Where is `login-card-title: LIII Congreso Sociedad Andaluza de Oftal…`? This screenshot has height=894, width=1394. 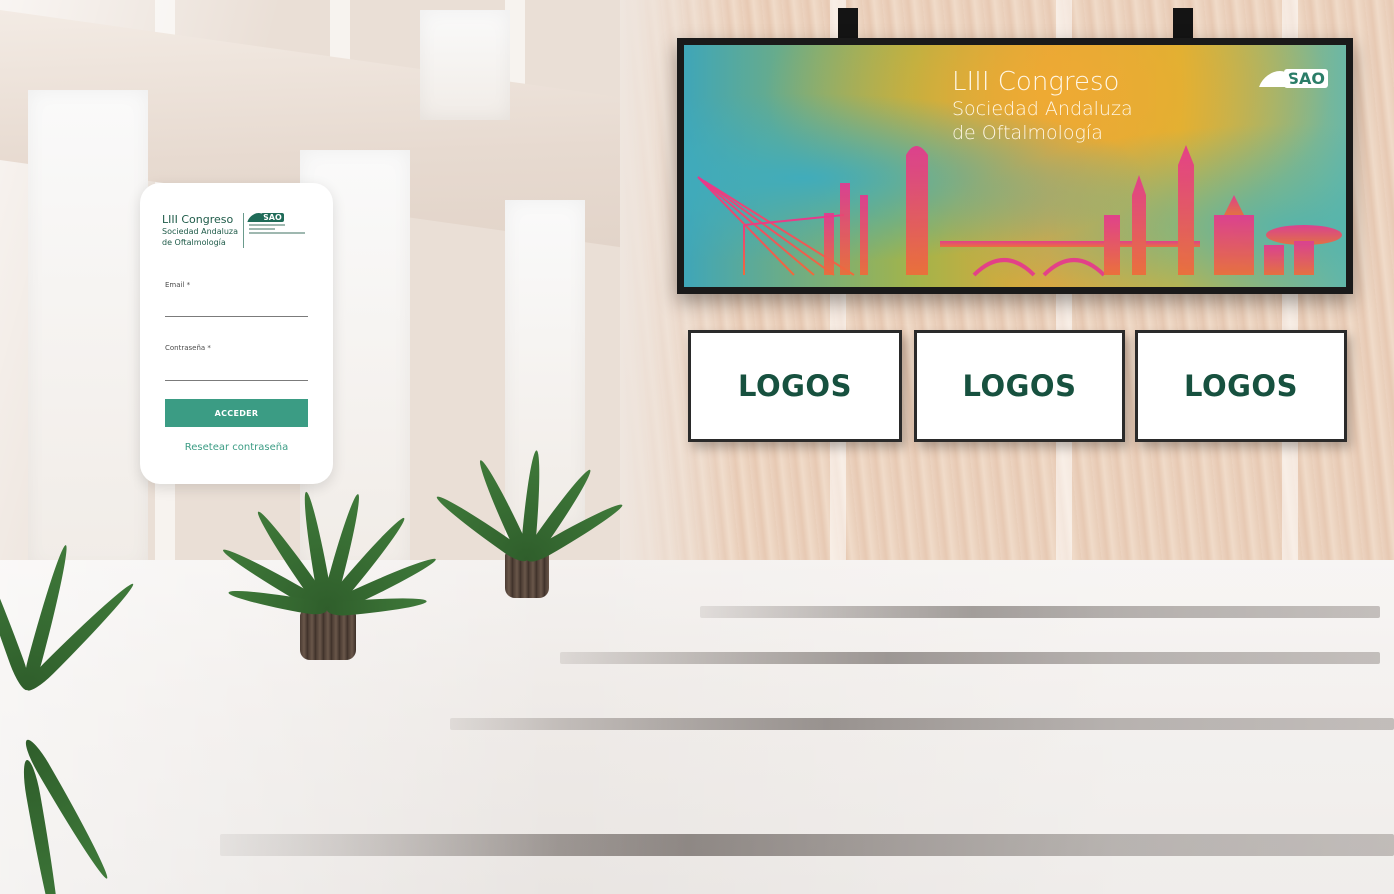 login-card-title: LIII Congreso Sociedad Andaluza de Oftal… is located at coordinates (203, 230).